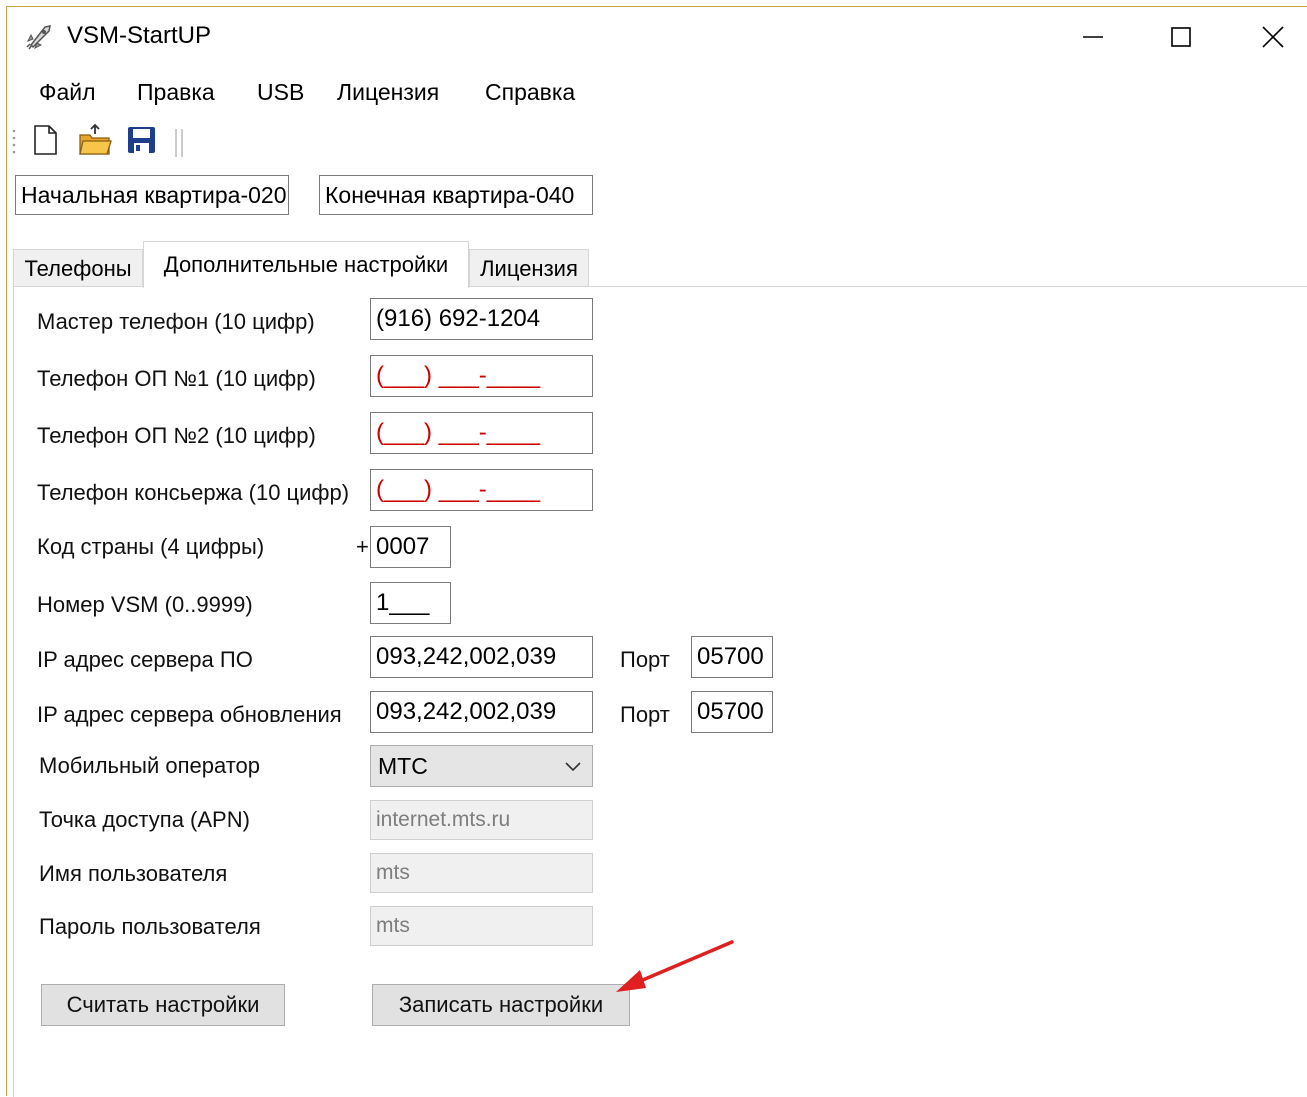 Image resolution: width=1307 pixels, height=1097 pixels. Describe the element at coordinates (645, 714) in the screenshot. I see `update-port-label: Порт` at that location.